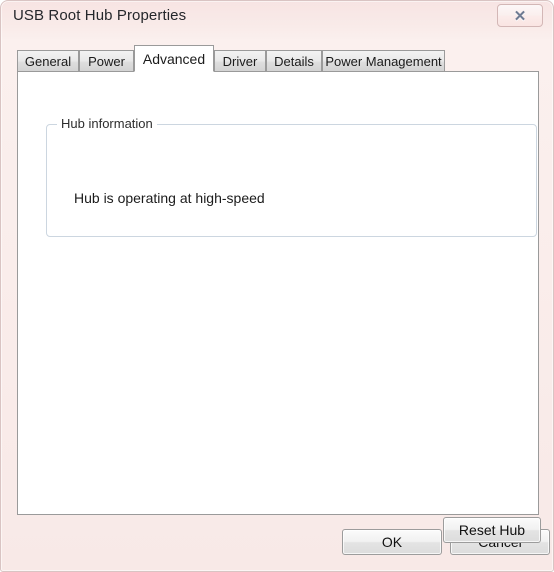  Describe the element at coordinates (277, 16) in the screenshot. I see `title-bar: USB Root Hub Properties ✕` at that location.